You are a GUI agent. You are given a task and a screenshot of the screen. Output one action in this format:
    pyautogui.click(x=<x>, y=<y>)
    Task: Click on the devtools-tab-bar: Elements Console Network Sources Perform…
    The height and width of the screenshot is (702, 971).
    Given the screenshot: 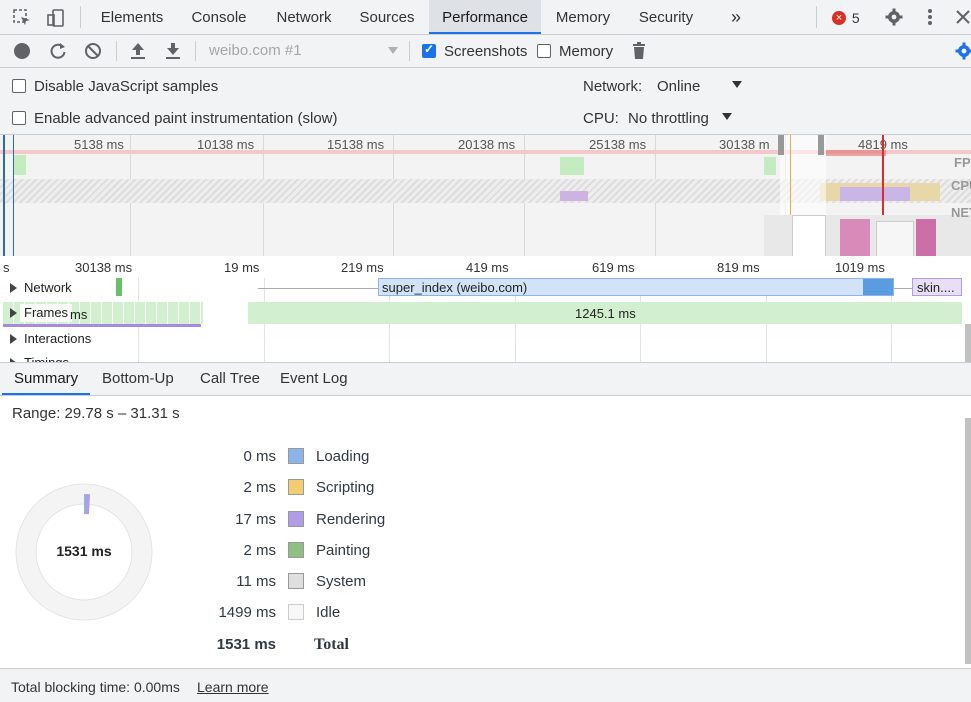 What is the action you would take?
    pyautogui.click(x=485, y=17)
    